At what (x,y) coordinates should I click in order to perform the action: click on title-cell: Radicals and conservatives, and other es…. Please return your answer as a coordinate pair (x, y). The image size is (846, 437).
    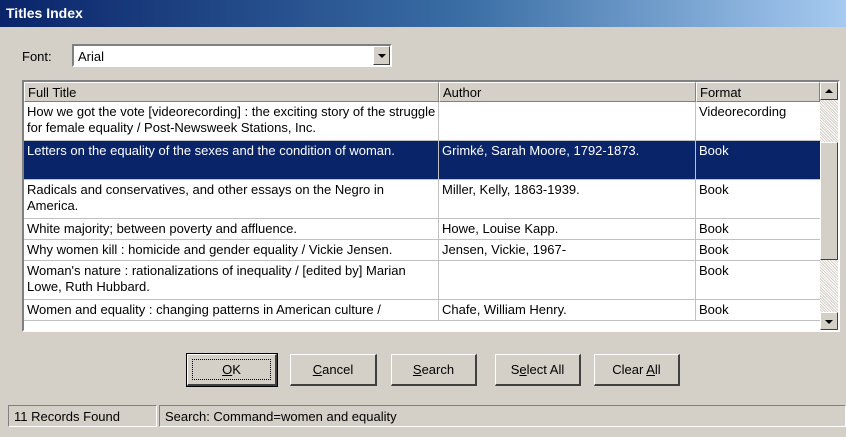
    Looking at the image, I should click on (231, 199).